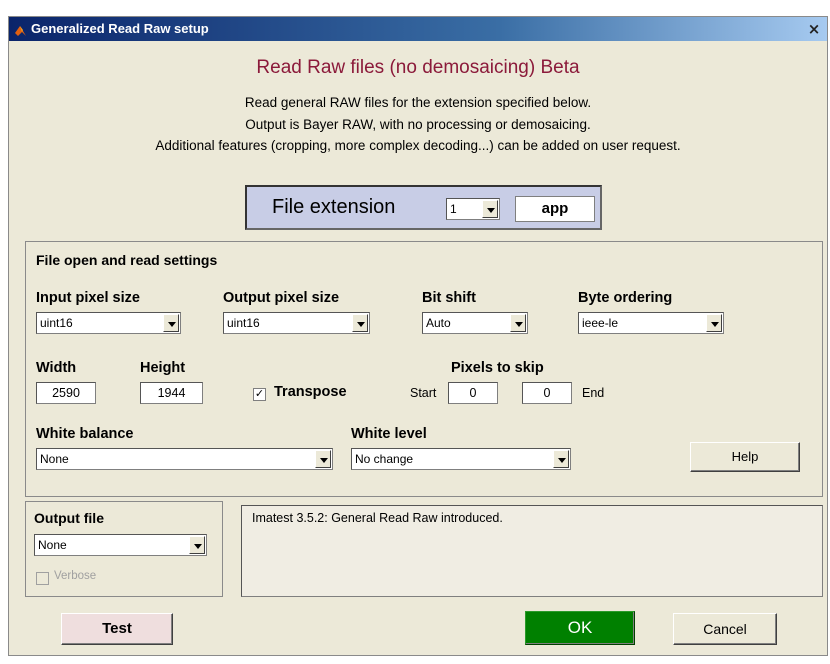  I want to click on width-field: 2590, so click(66, 393).